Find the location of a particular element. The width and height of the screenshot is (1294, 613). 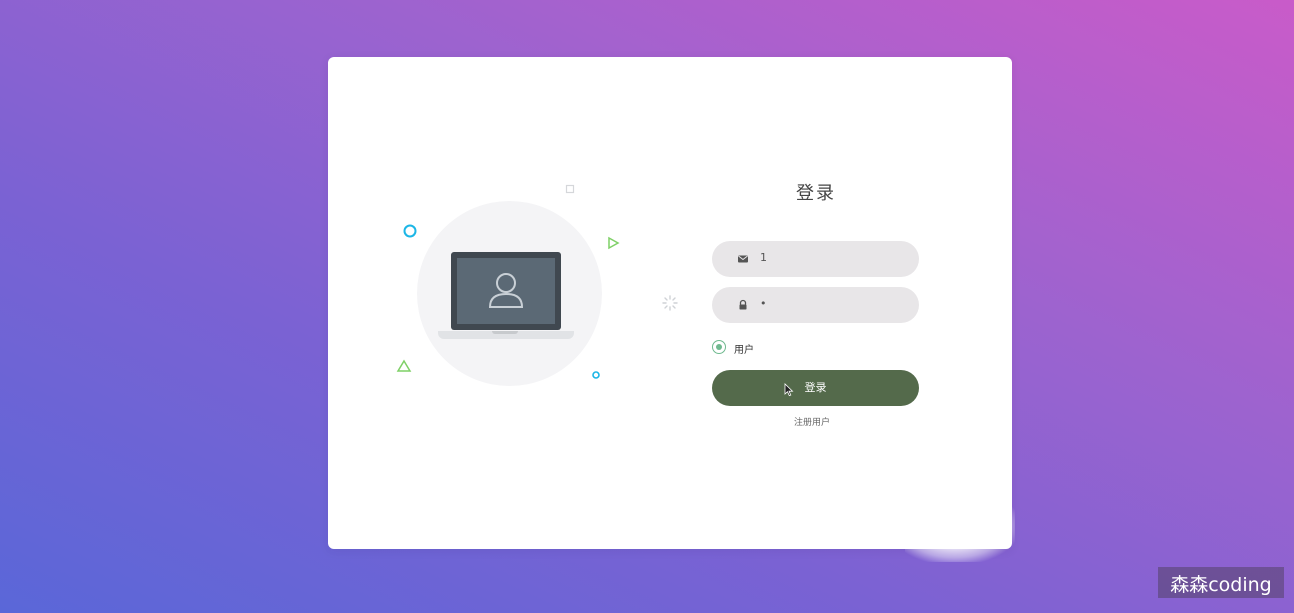

triangle-right-deco-icon is located at coordinates (614, 243).